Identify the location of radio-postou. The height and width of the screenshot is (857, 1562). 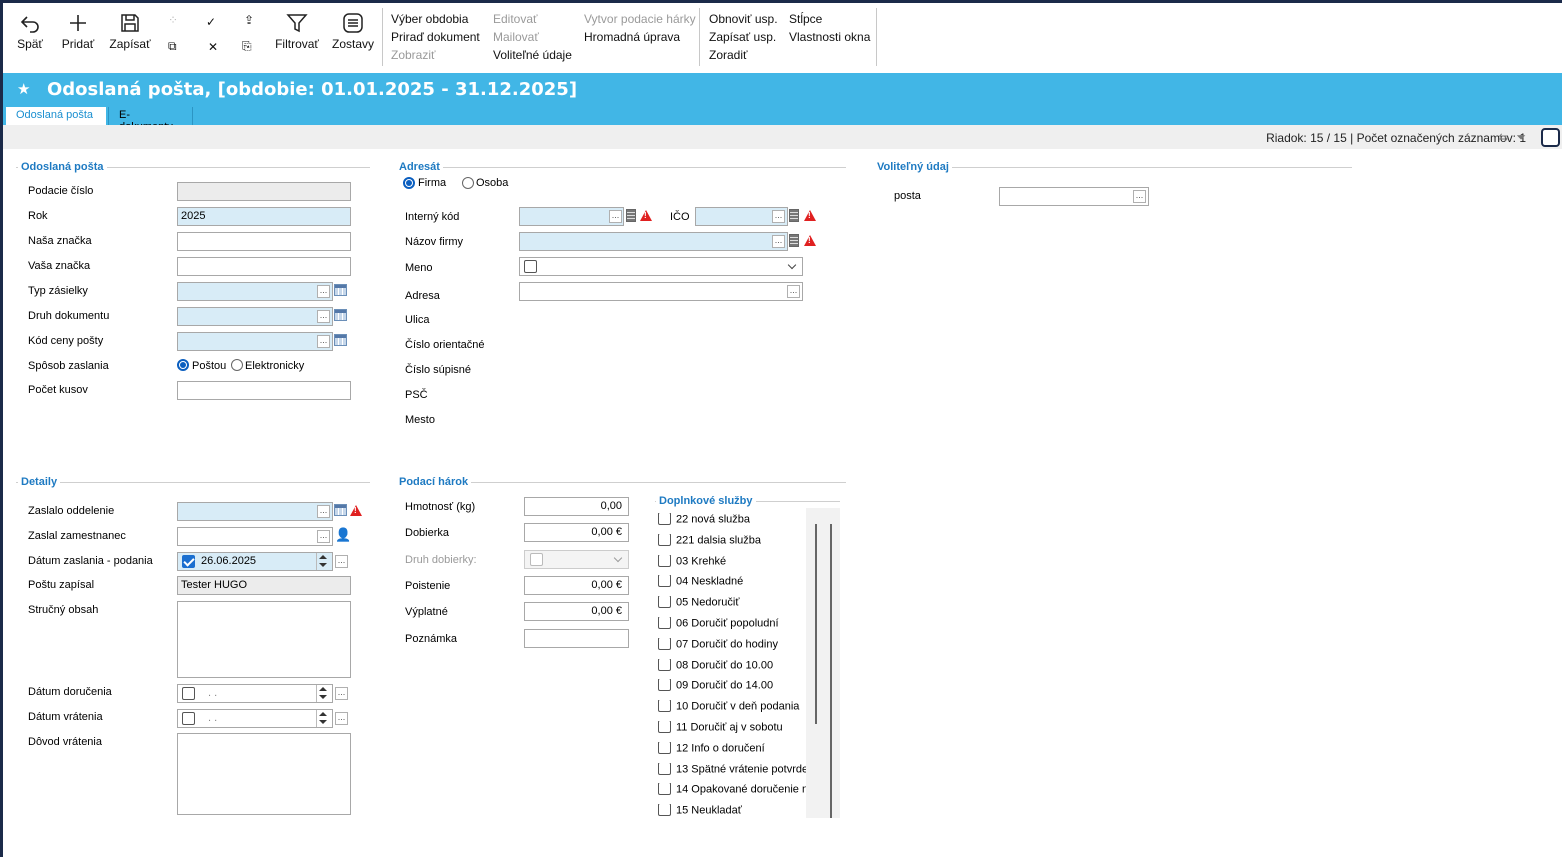
(183, 365).